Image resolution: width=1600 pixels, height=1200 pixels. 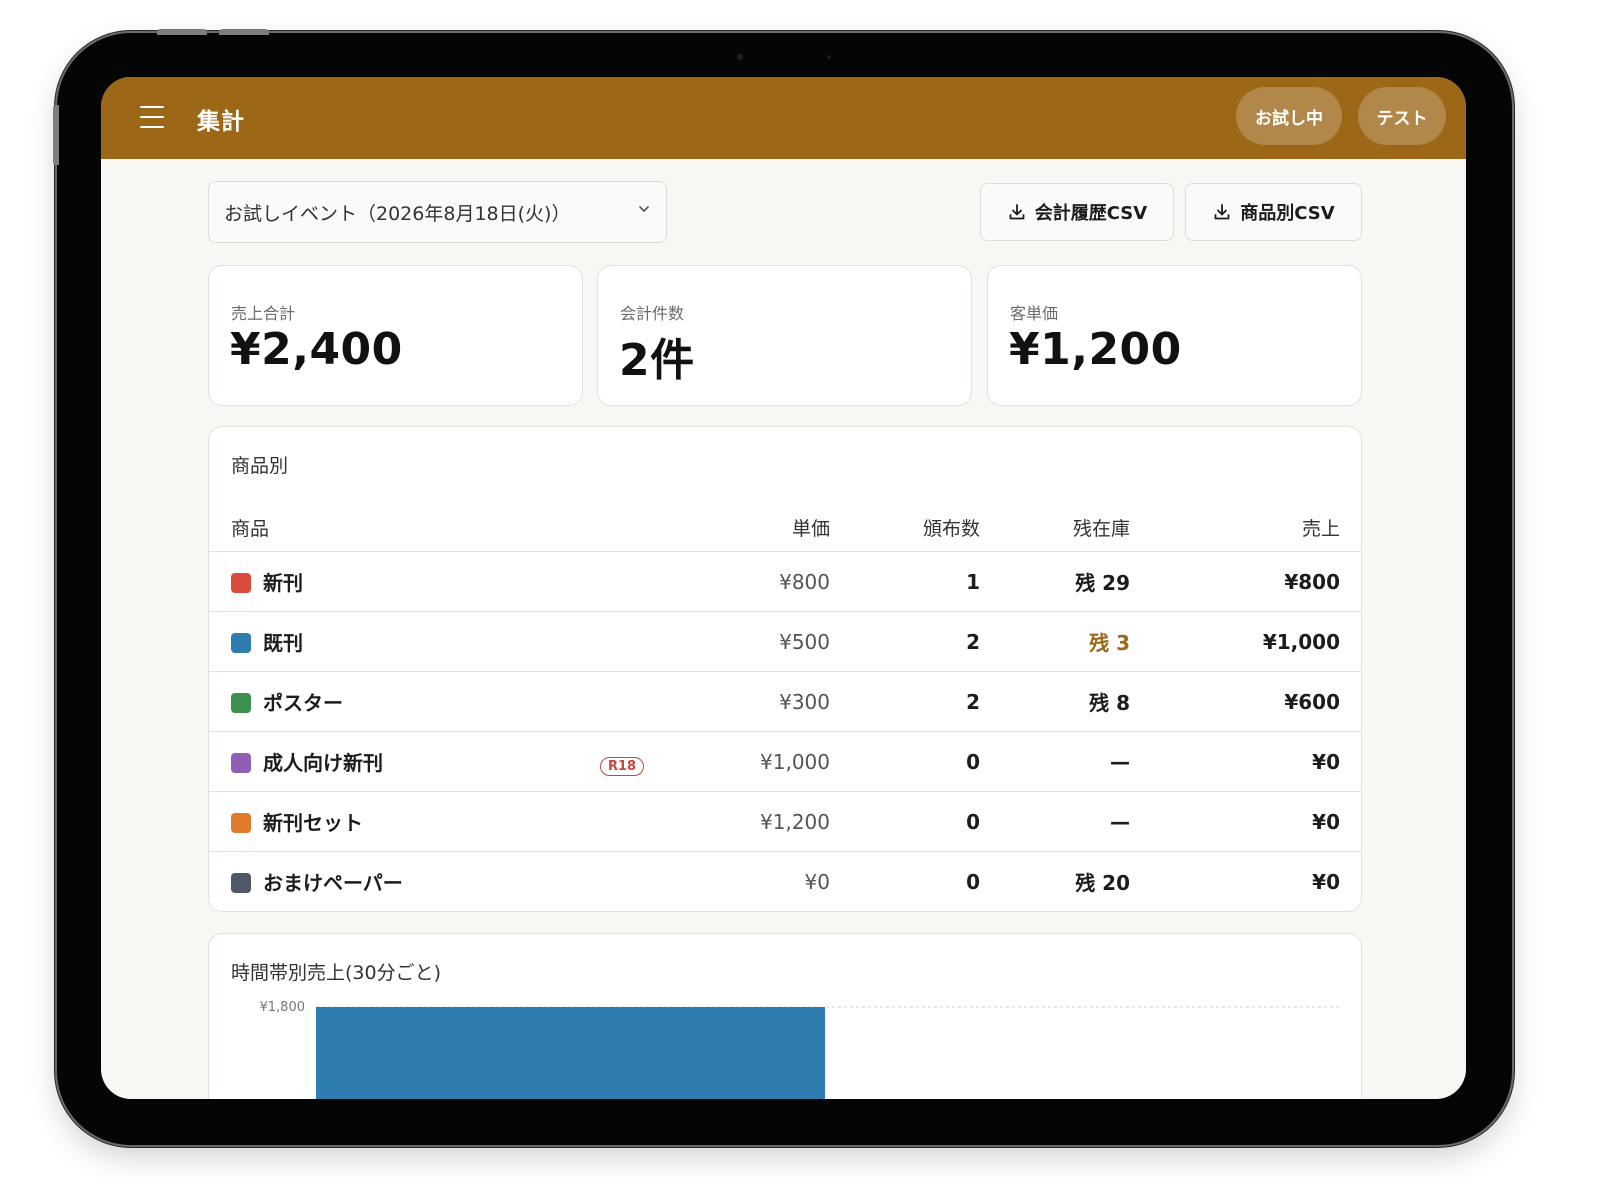 What do you see at coordinates (429, 581) in the screenshot?
I see `product-name-cell: 新刊` at bounding box center [429, 581].